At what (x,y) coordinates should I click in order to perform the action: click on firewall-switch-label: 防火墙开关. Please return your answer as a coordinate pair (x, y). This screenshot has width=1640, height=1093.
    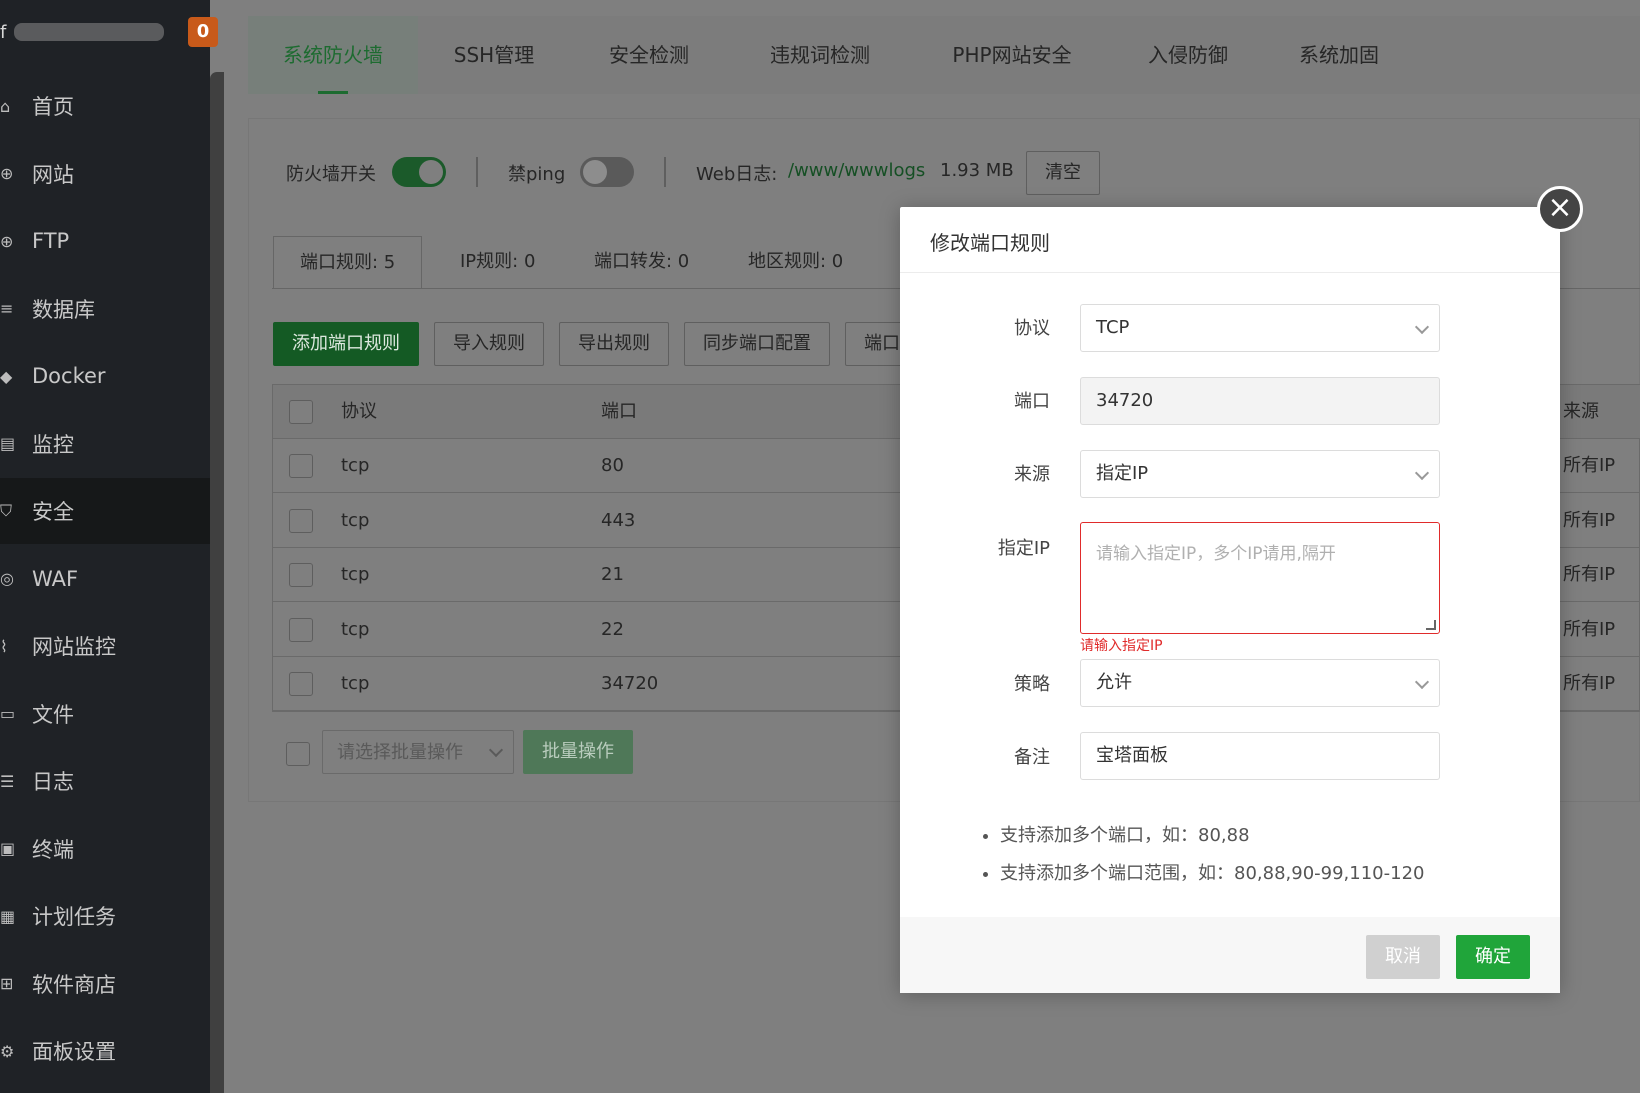
    Looking at the image, I should click on (331, 174).